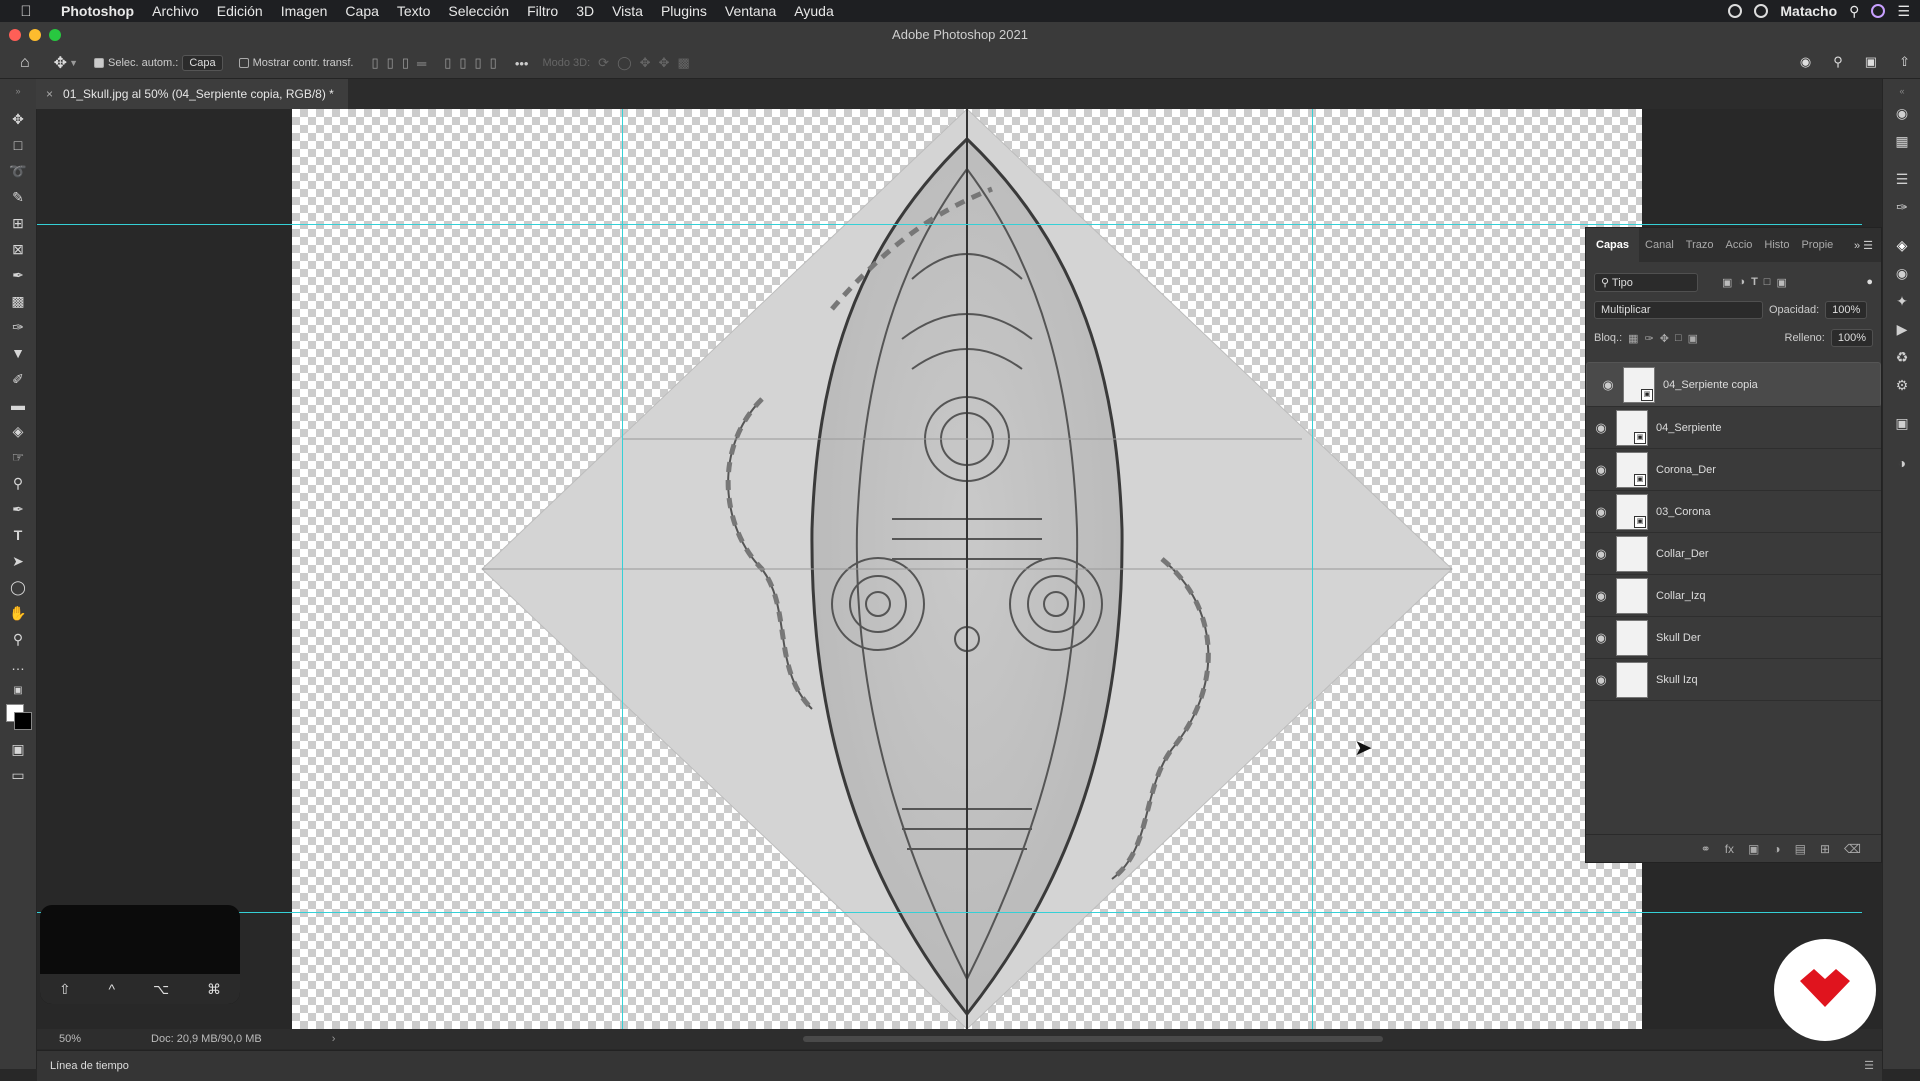 This screenshot has height=1081, width=1920. Describe the element at coordinates (18, 639) in the screenshot. I see `zoom-tool-icon: ⚲` at that location.